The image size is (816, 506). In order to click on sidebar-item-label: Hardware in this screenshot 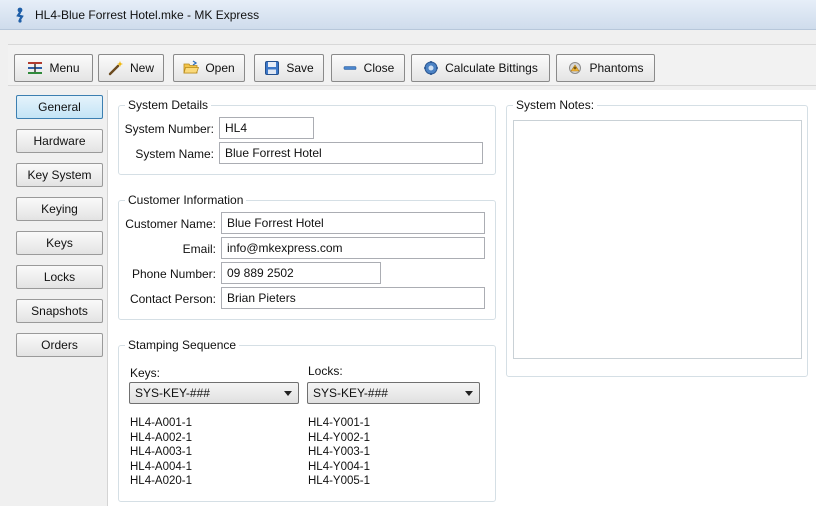, I will do `click(59, 141)`.